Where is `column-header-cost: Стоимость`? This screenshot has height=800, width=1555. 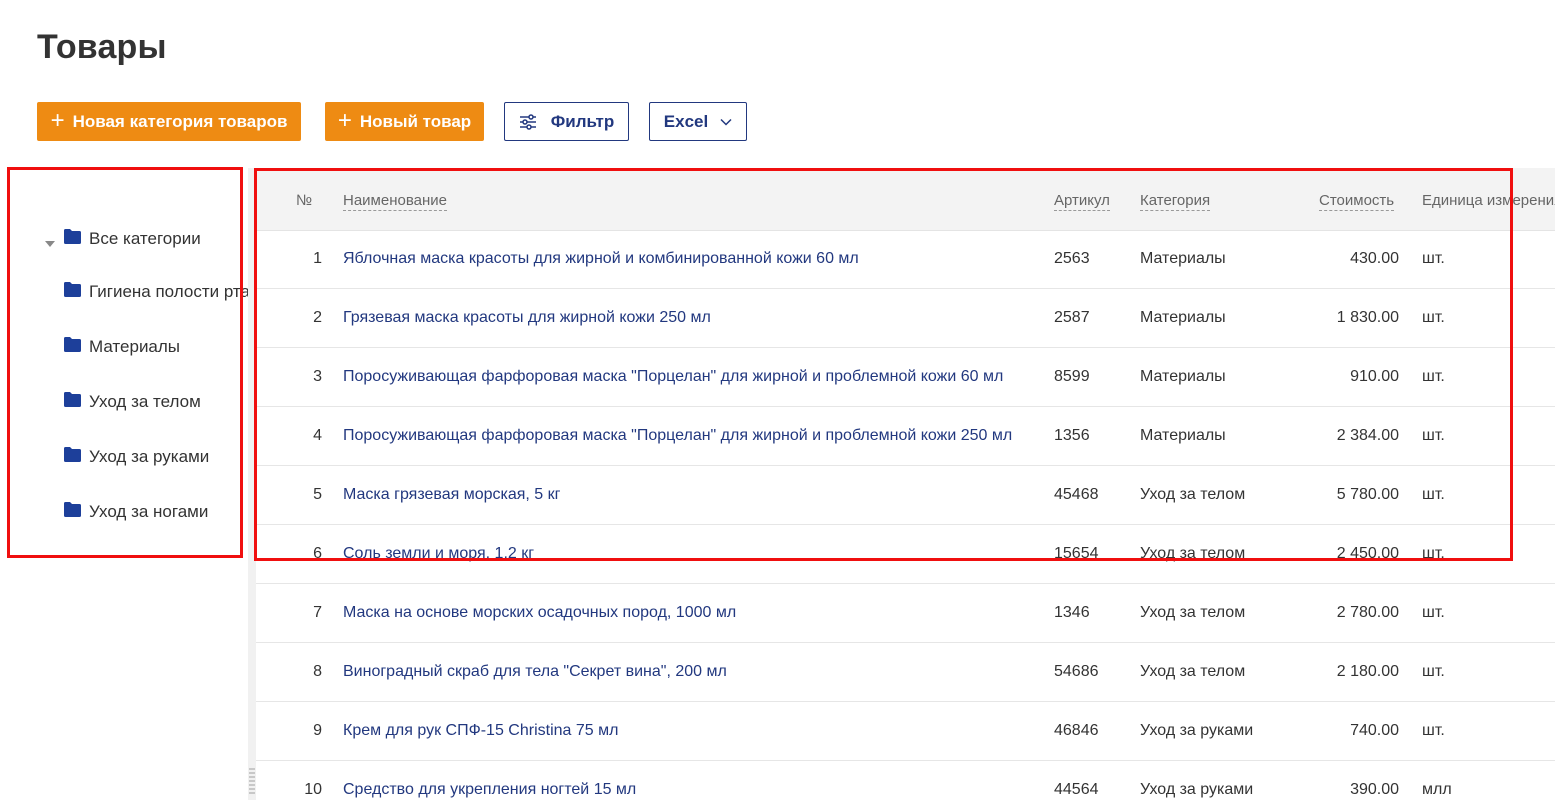 column-header-cost: Стоимость is located at coordinates (1357, 201).